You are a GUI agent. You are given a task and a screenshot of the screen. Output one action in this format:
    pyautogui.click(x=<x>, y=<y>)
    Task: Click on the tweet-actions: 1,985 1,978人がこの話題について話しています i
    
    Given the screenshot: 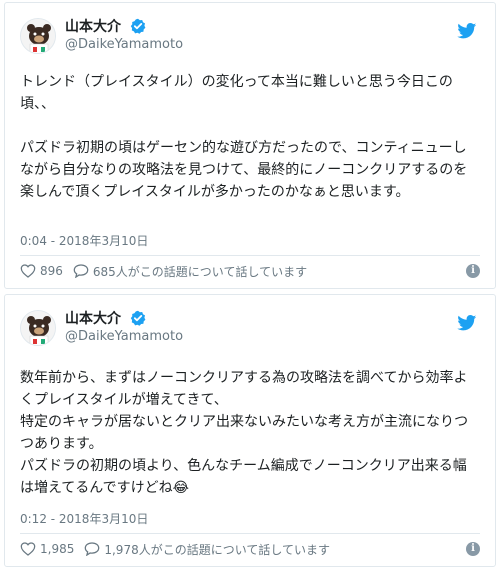 What is the action you would take?
    pyautogui.click(x=250, y=549)
    